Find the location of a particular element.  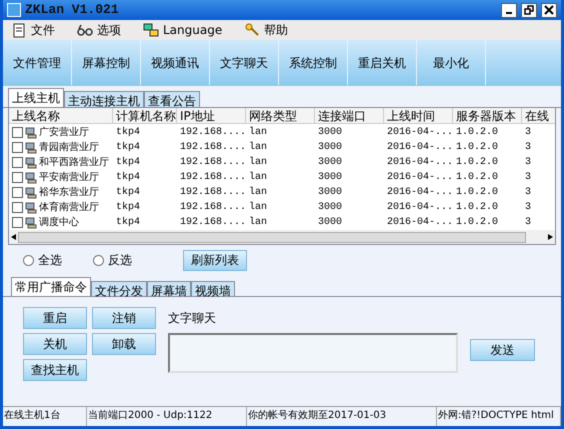

table-row: 青园南营业厅 tkp4 192.168.... lan 3000 2016-04-... 1.0.2.0 3 is located at coordinates (282, 147).